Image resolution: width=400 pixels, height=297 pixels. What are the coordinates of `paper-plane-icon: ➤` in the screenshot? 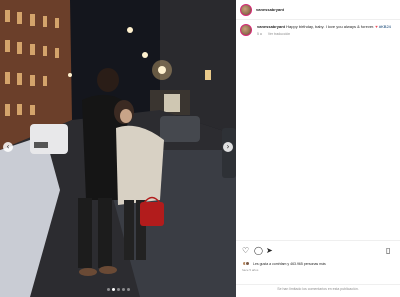 It's located at (270, 251).